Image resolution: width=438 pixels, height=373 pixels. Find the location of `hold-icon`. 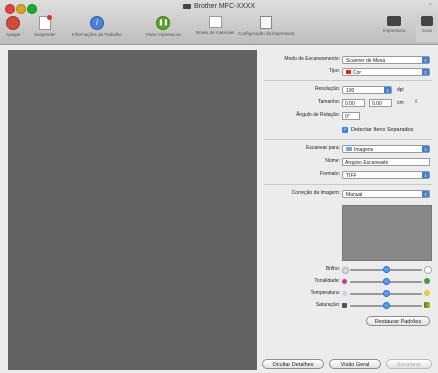

hold-icon is located at coordinates (45, 22).